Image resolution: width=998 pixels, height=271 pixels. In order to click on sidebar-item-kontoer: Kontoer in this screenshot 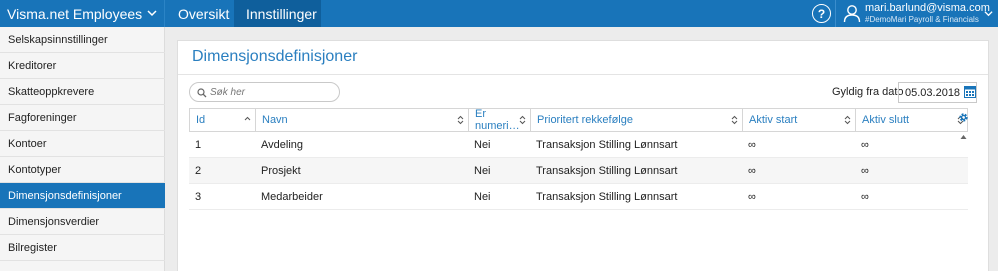, I will do `click(82, 144)`.